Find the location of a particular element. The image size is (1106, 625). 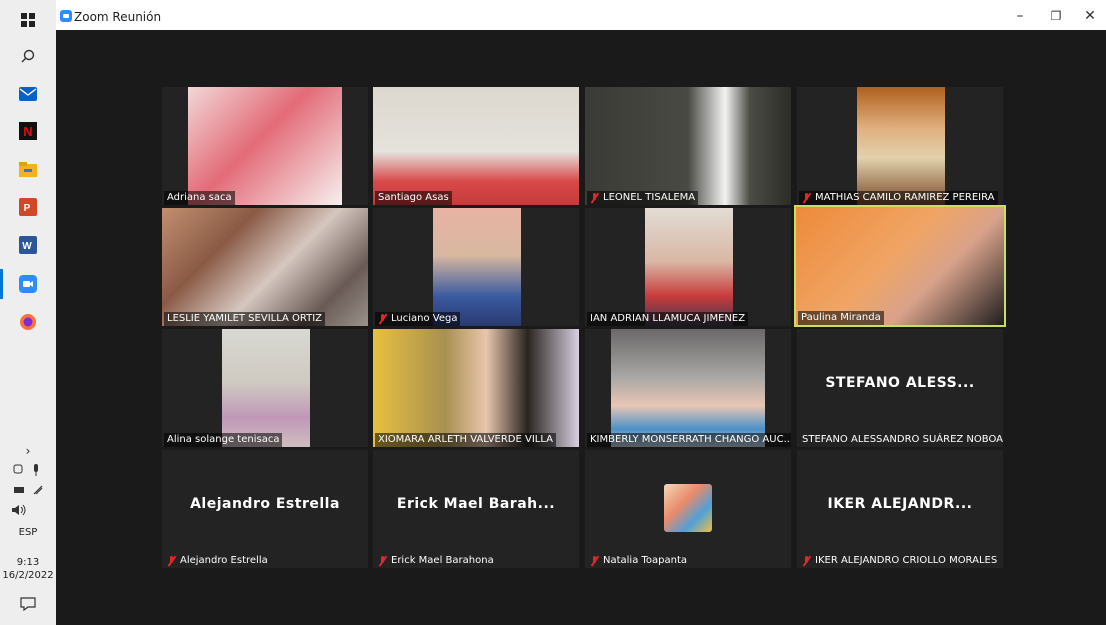

participant-tile: LEONEL TISALEMA is located at coordinates (688, 146).